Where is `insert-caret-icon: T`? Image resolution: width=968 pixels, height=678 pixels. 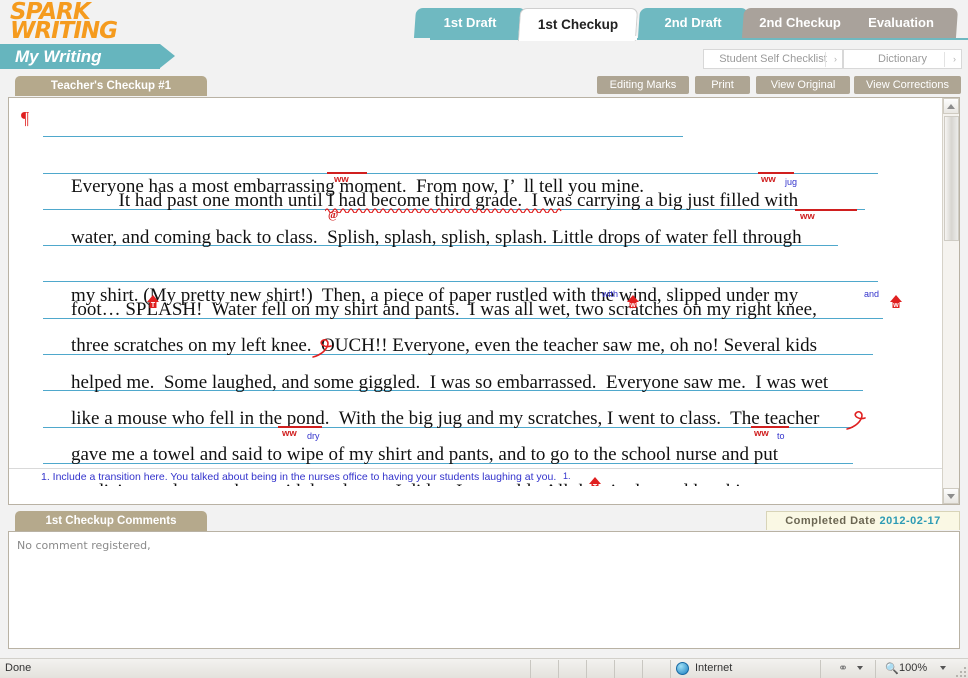
insert-caret-icon: T is located at coordinates (131, 303).